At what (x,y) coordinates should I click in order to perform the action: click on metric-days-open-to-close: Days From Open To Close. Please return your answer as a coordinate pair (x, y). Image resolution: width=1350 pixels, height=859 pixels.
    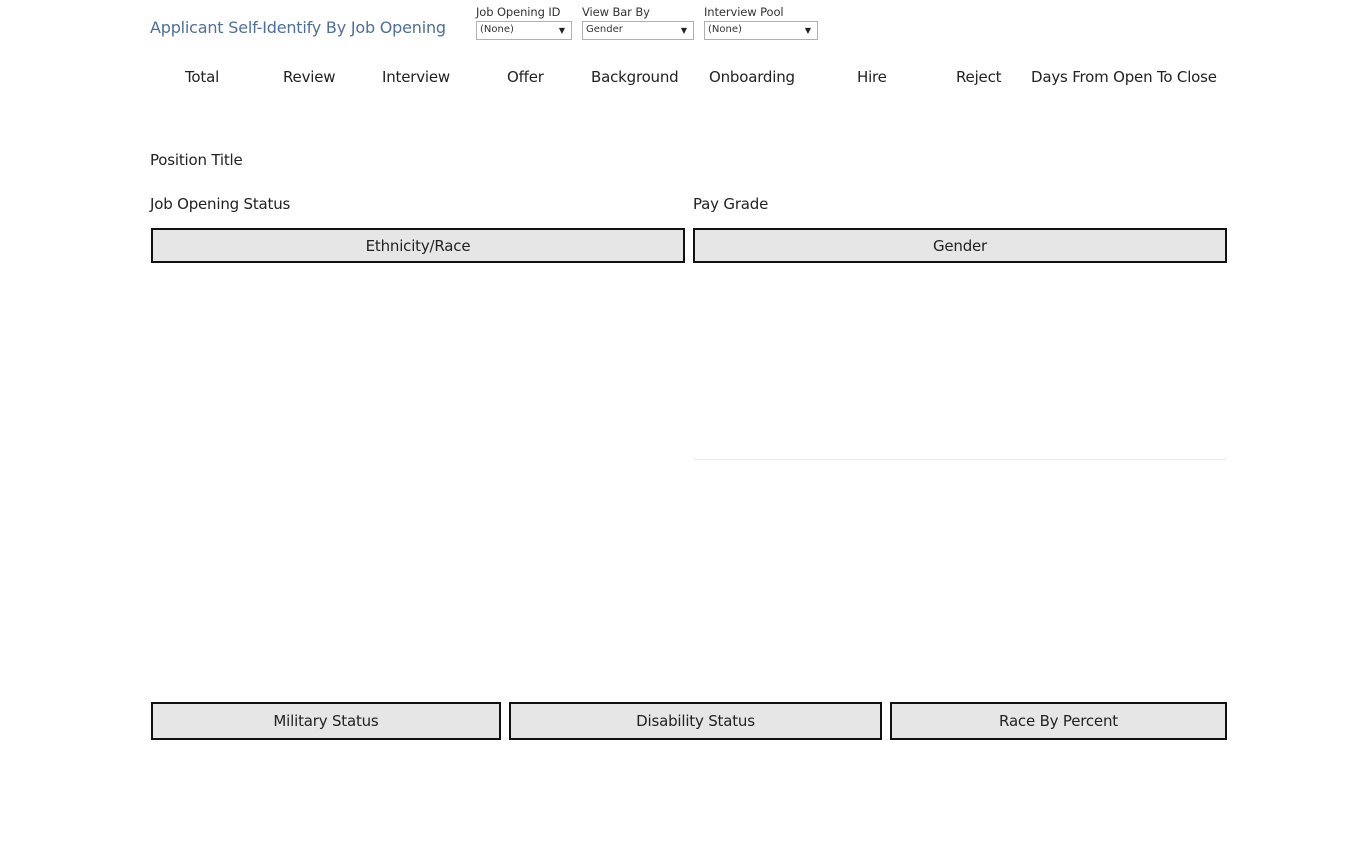
    Looking at the image, I should click on (1124, 77).